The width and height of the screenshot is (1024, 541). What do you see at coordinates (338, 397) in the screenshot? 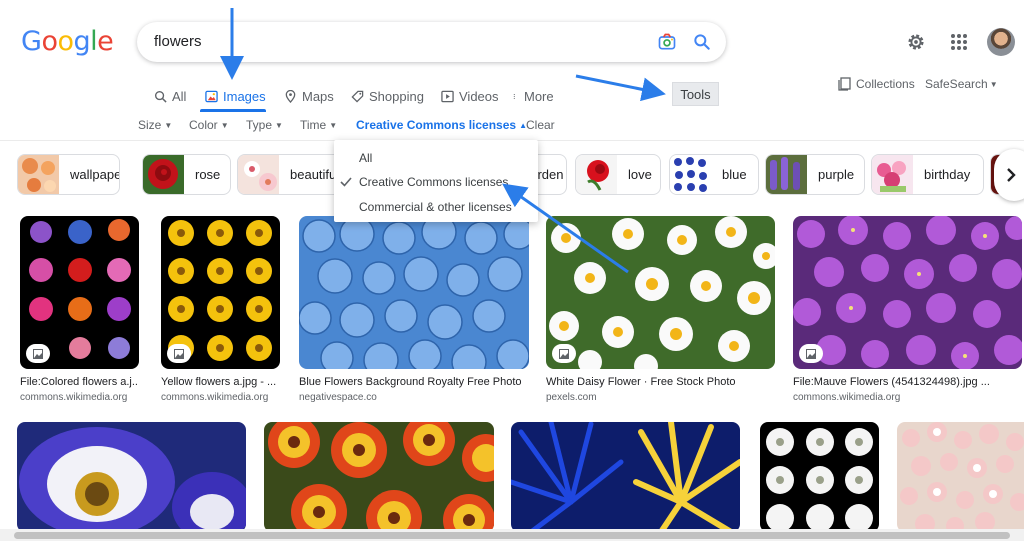
I see `result-source: negativespace.co` at bounding box center [338, 397].